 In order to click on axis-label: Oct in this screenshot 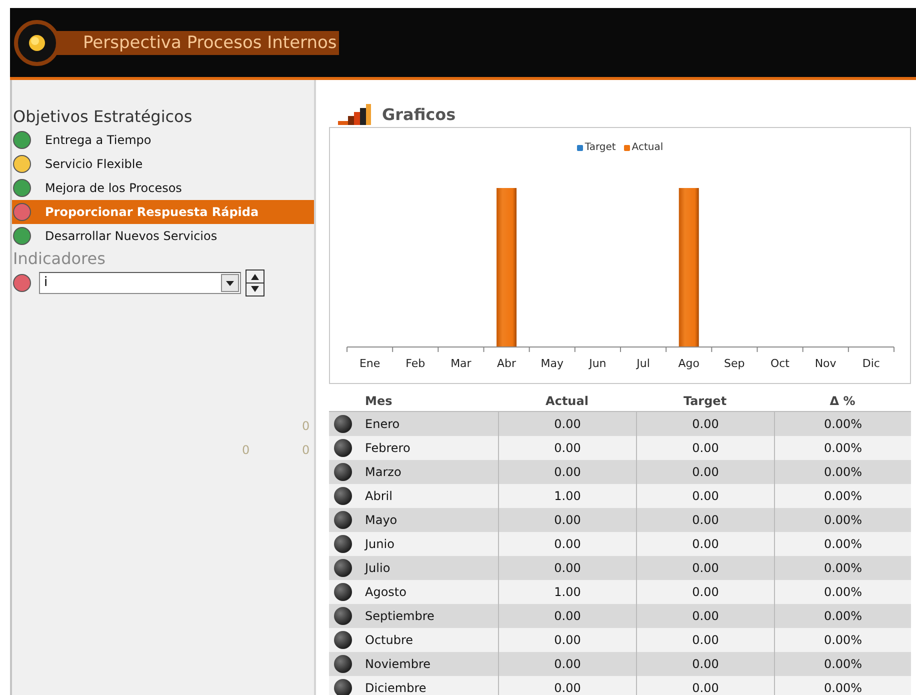, I will do `click(780, 364)`.